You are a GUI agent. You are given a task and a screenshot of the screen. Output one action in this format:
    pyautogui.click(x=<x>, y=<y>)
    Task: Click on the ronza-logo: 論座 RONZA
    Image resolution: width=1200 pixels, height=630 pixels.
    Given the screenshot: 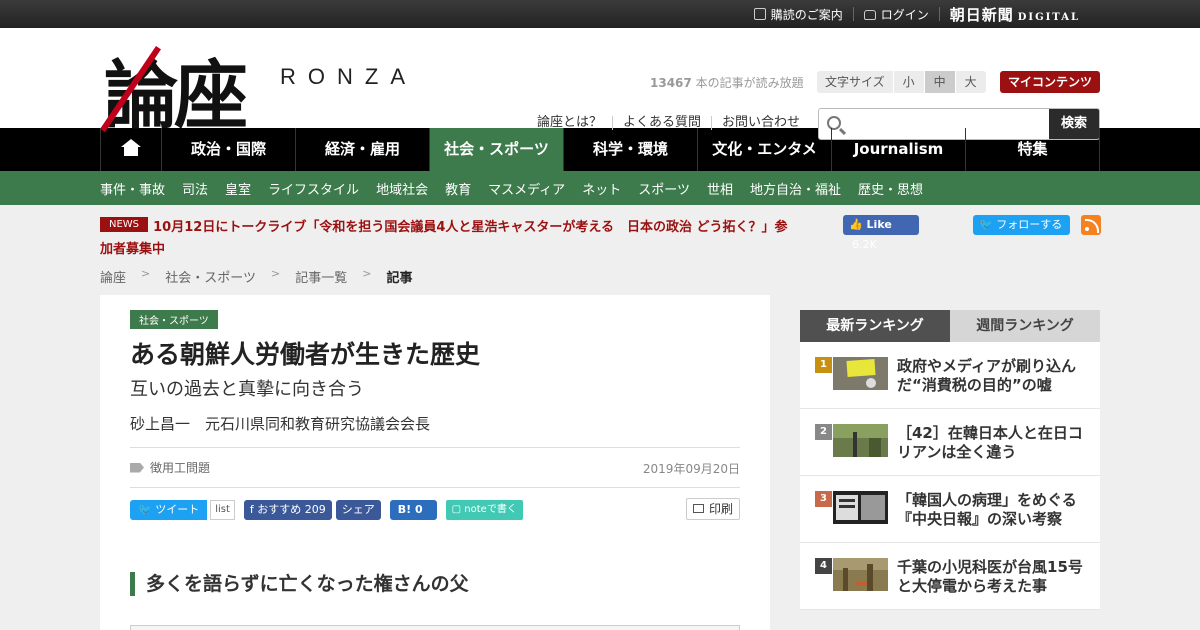 What is the action you would take?
    pyautogui.click(x=272, y=87)
    